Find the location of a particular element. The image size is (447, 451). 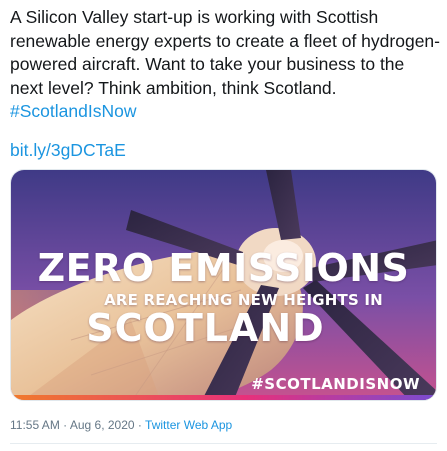

divider is located at coordinates (223, 443).